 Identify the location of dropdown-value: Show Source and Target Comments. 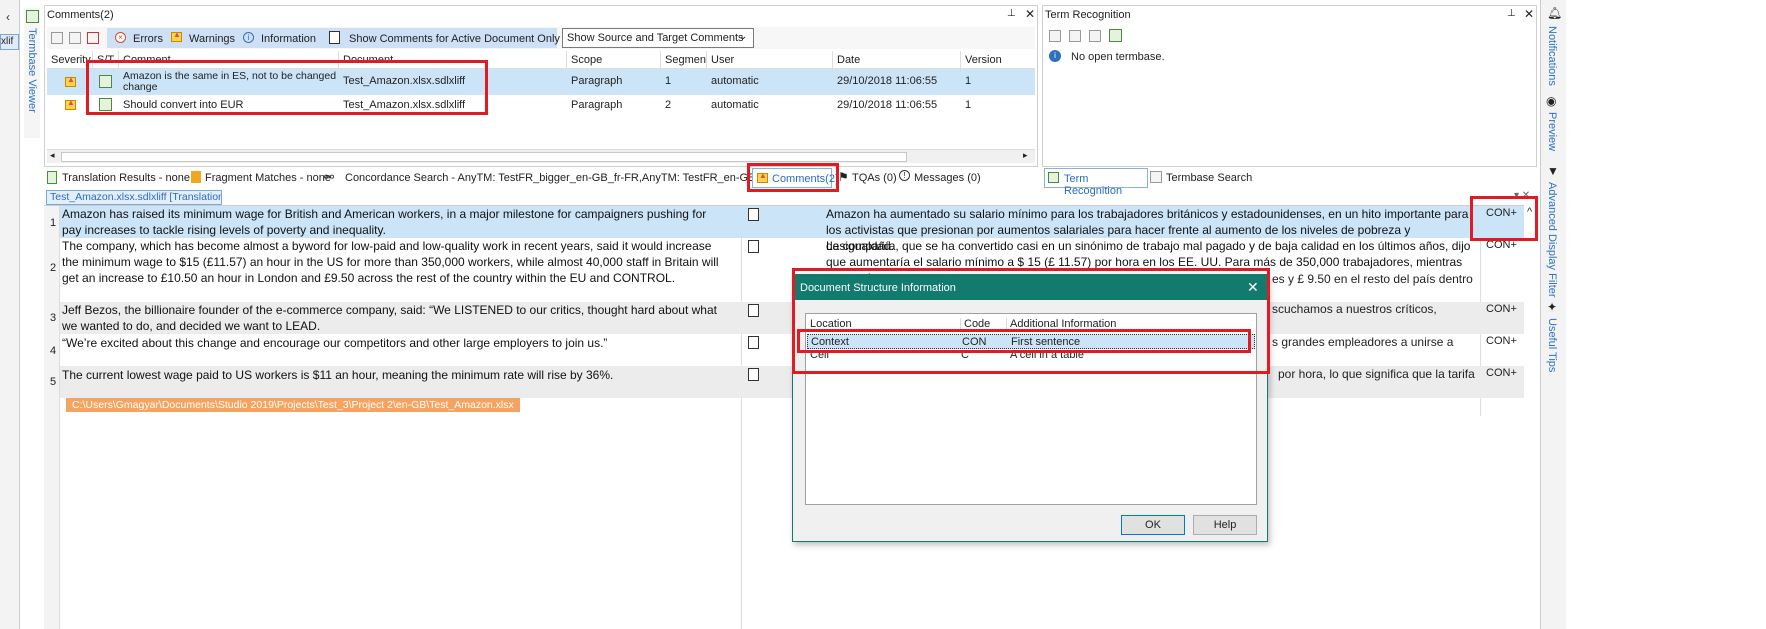
(655, 38).